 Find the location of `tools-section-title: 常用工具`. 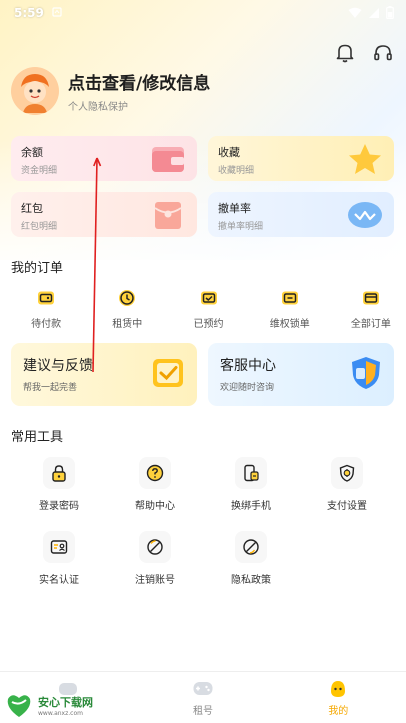

tools-section-title: 常用工具 is located at coordinates (37, 437).